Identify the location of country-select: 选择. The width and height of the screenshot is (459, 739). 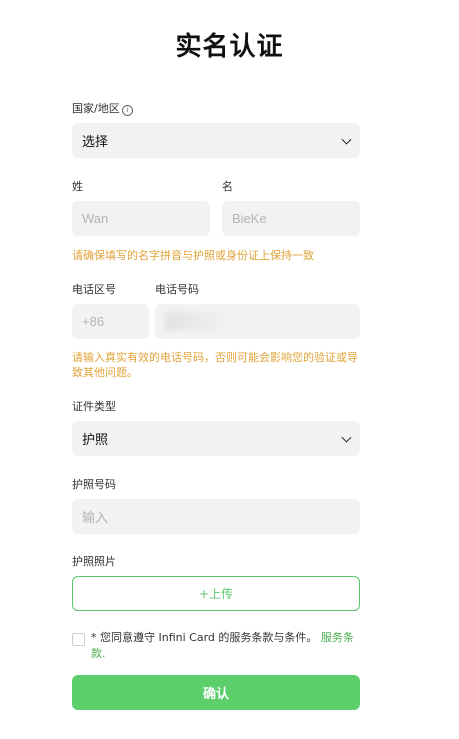
(216, 140).